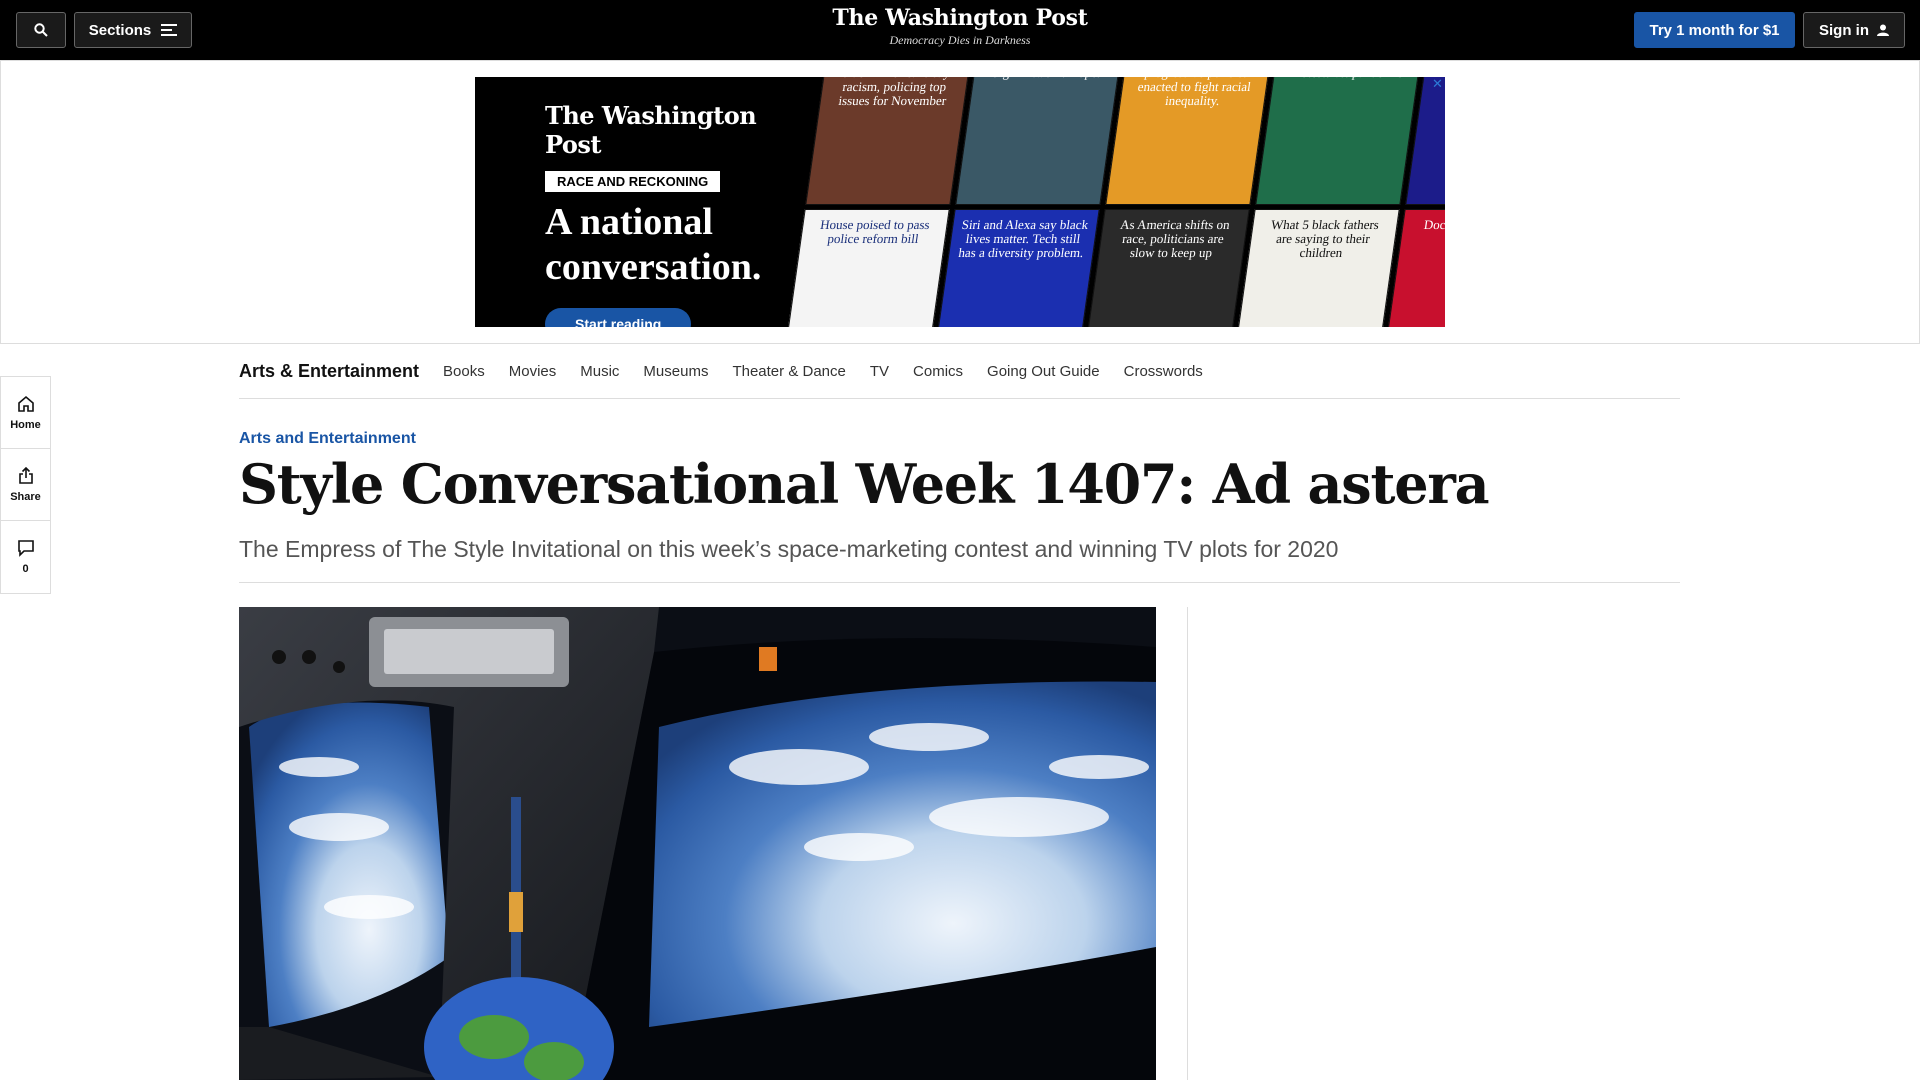 The height and width of the screenshot is (1080, 1920). What do you see at coordinates (599, 371) in the screenshot?
I see `nav-item-music: Music` at bounding box center [599, 371].